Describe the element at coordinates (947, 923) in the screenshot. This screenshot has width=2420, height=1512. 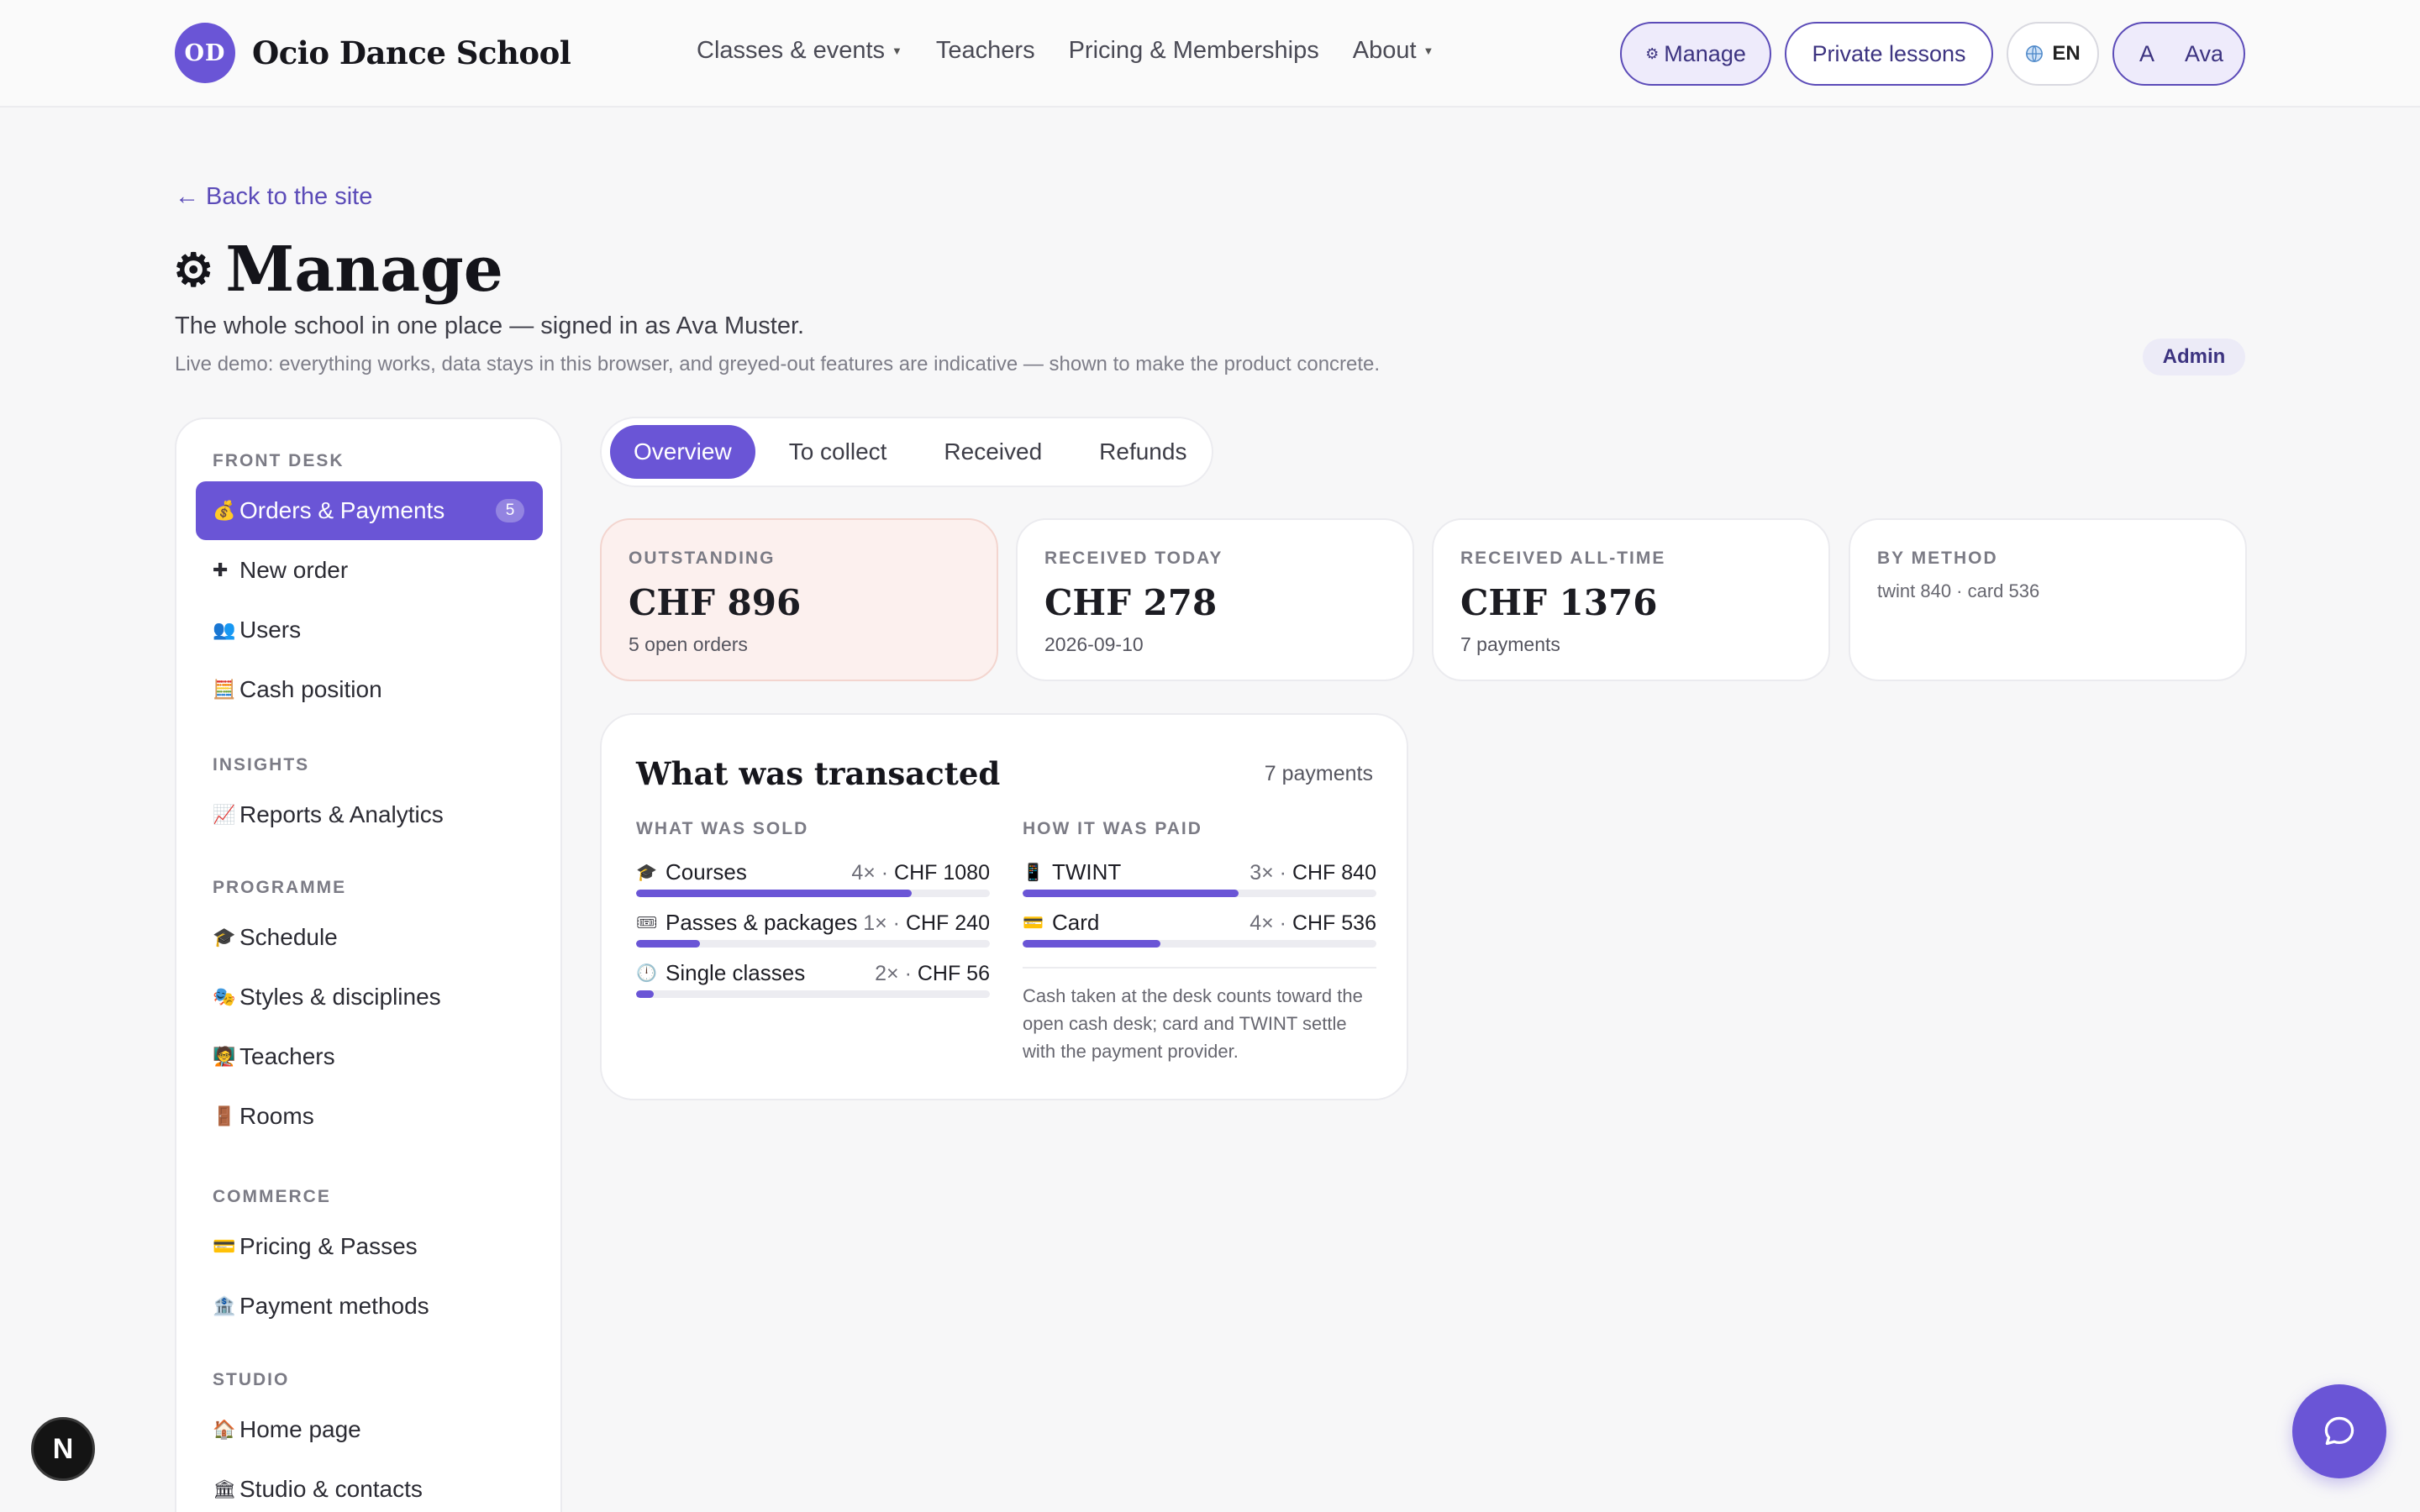
I see `row-total: CHF 240` at that location.